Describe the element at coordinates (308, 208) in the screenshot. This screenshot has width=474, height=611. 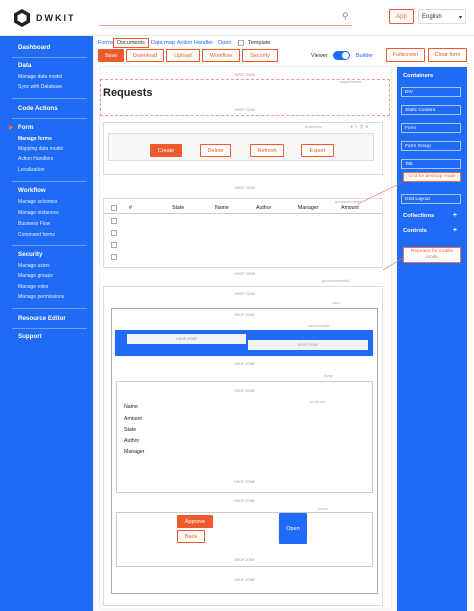
I see `grid-column-header: Manager` at that location.